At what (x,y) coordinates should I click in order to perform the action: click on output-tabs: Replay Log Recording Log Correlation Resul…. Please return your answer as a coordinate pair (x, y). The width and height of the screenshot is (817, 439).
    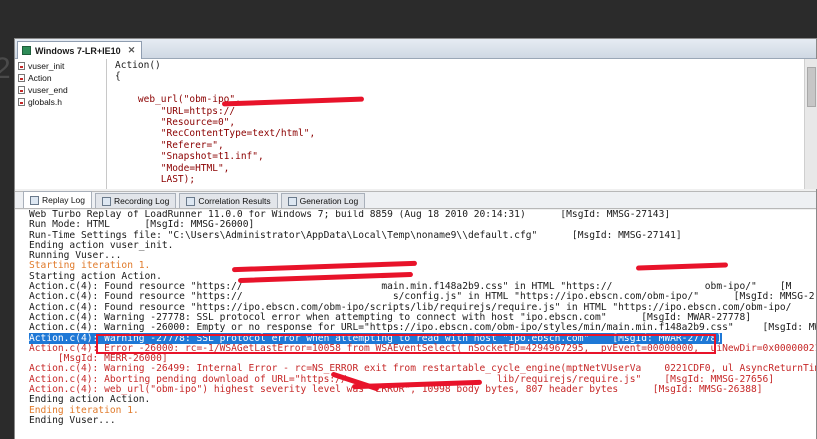
    Looking at the image, I should click on (415, 200).